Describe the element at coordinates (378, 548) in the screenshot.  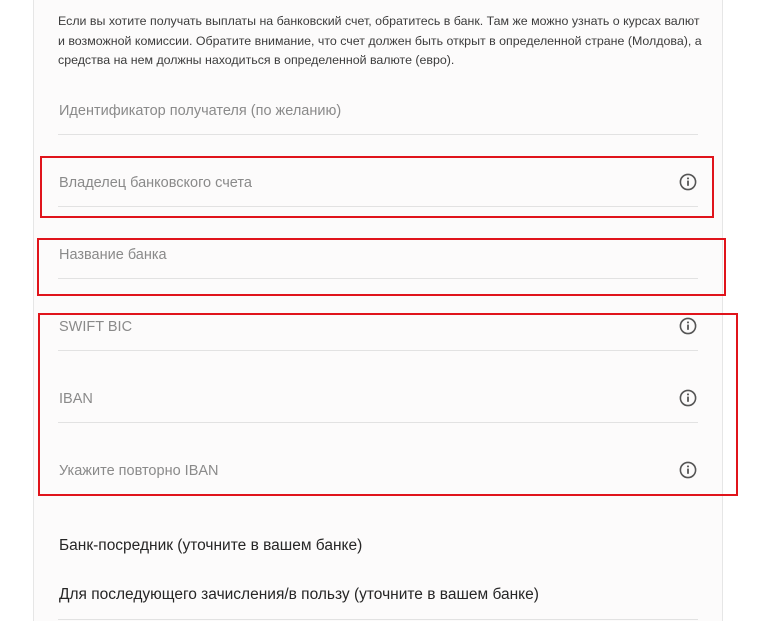
I see `intermediary-bank-field: Банк-посредник (уточните в вашем банке)` at that location.